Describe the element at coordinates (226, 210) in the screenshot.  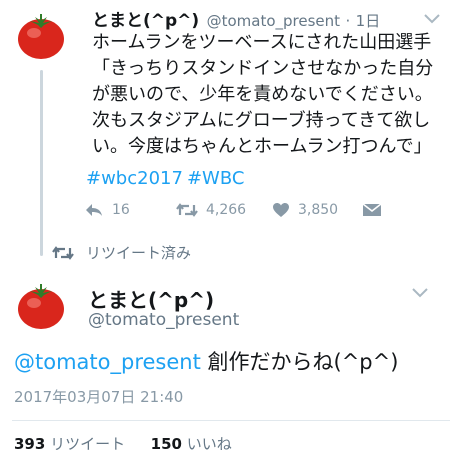
I see `retweet-count: 4,266` at that location.